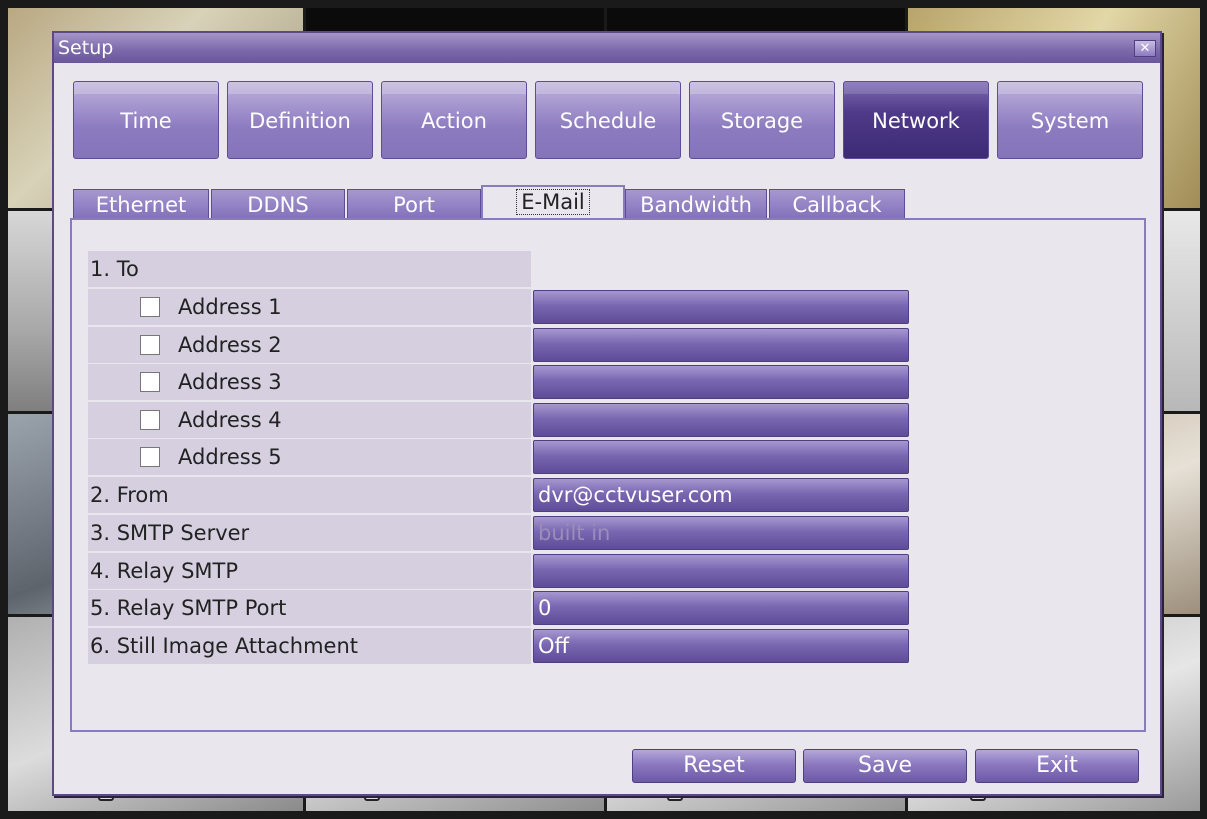  What do you see at coordinates (721, 457) in the screenshot?
I see `address-5-input` at bounding box center [721, 457].